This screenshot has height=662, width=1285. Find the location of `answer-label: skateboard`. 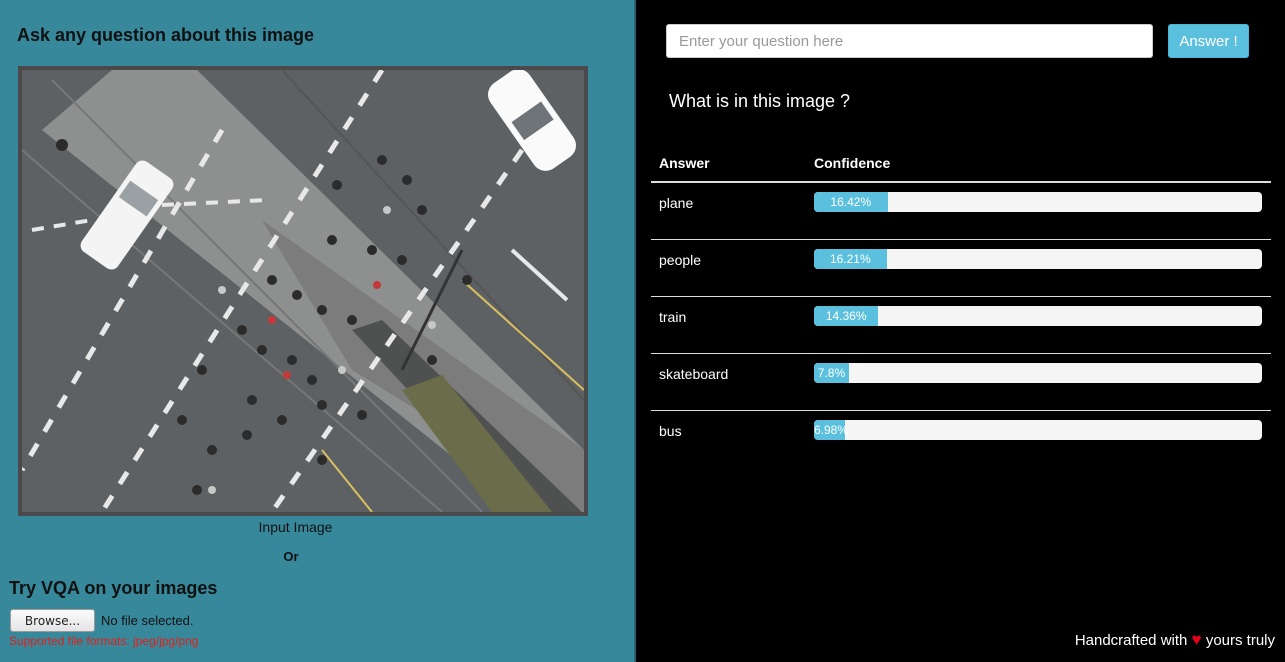

answer-label: skateboard is located at coordinates (694, 374).